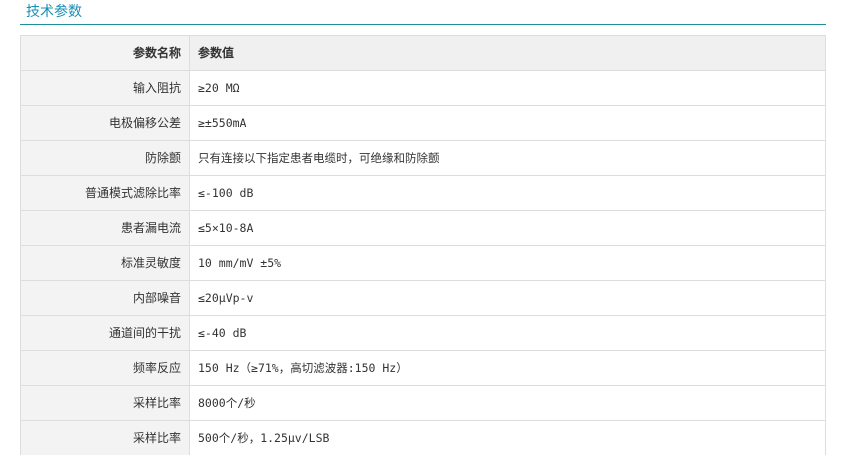 This screenshot has width=844, height=455. What do you see at coordinates (105, 263) in the screenshot?
I see `param-name: 标准灵敏度` at bounding box center [105, 263].